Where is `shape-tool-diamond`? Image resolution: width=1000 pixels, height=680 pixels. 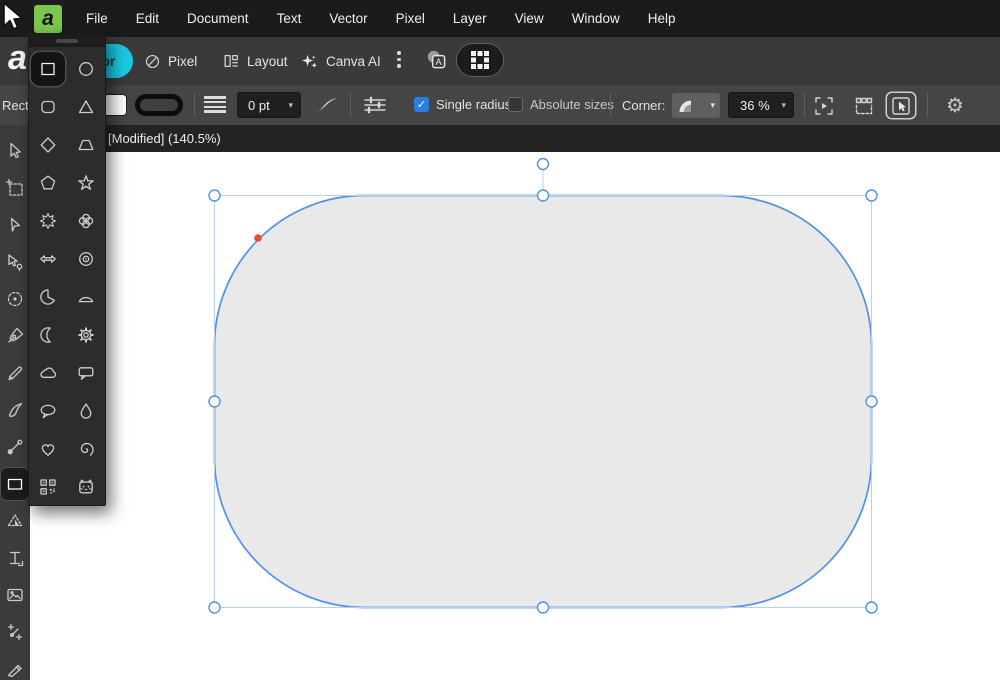
shape-tool-diamond is located at coordinates (48, 145).